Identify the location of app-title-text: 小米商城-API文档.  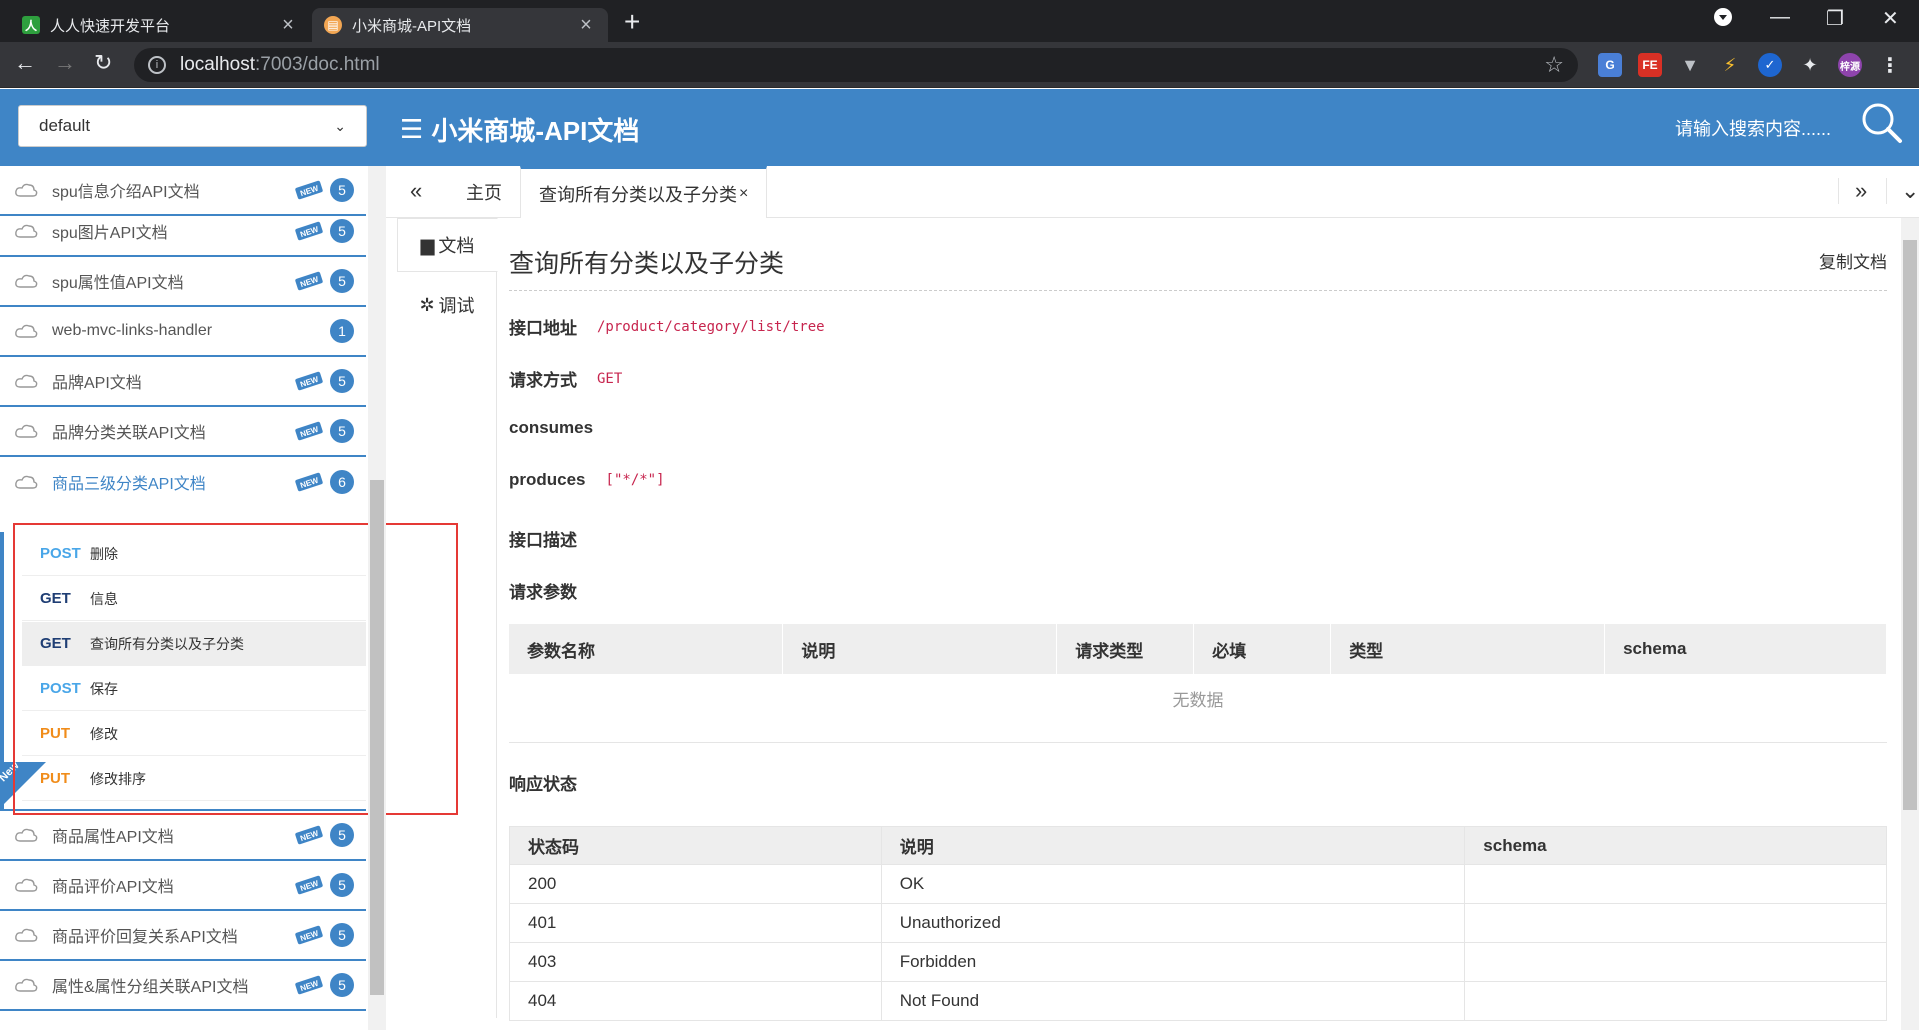
(535, 131).